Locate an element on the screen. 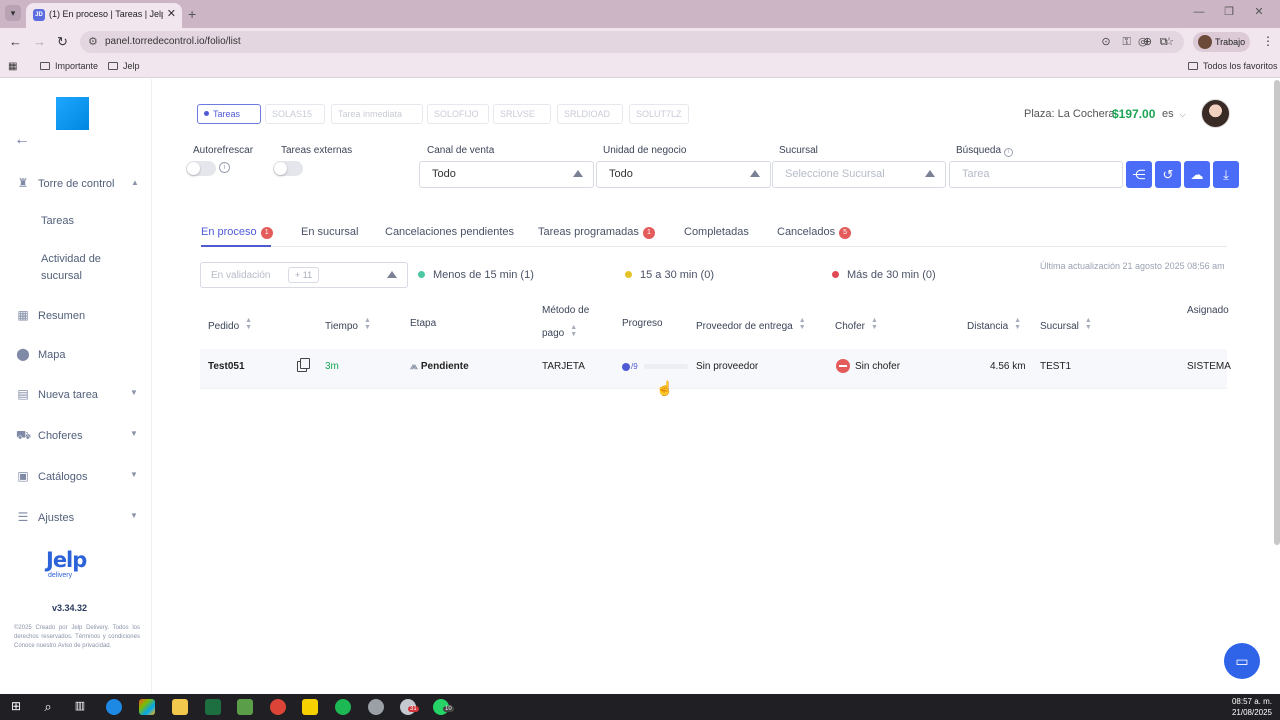  col-proveedor: Proveedor de entrega▲ ▼ is located at coordinates (751, 324).